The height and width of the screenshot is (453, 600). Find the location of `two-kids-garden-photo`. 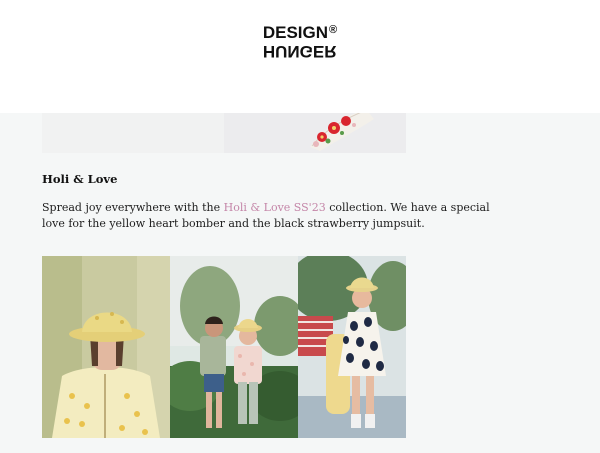

two-kids-garden-photo is located at coordinates (234, 347).